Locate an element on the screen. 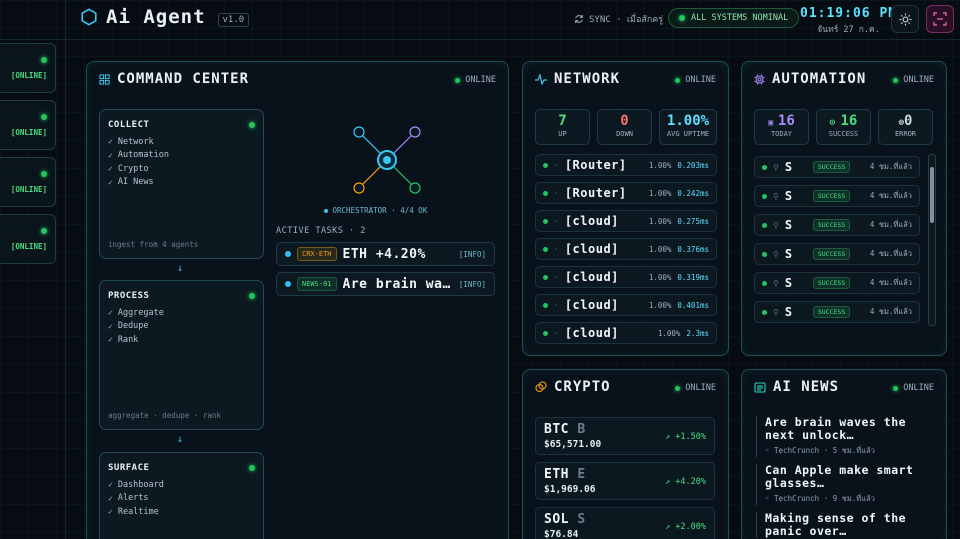  task-info: [INFO] is located at coordinates (472, 254).